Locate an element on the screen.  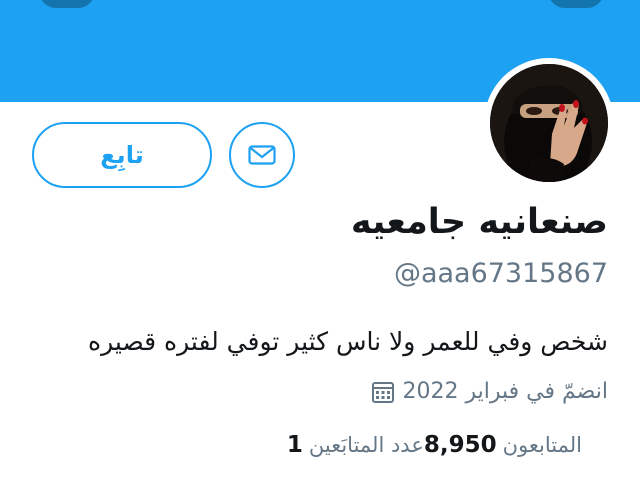
follow-button: تابِع is located at coordinates (122, 155).